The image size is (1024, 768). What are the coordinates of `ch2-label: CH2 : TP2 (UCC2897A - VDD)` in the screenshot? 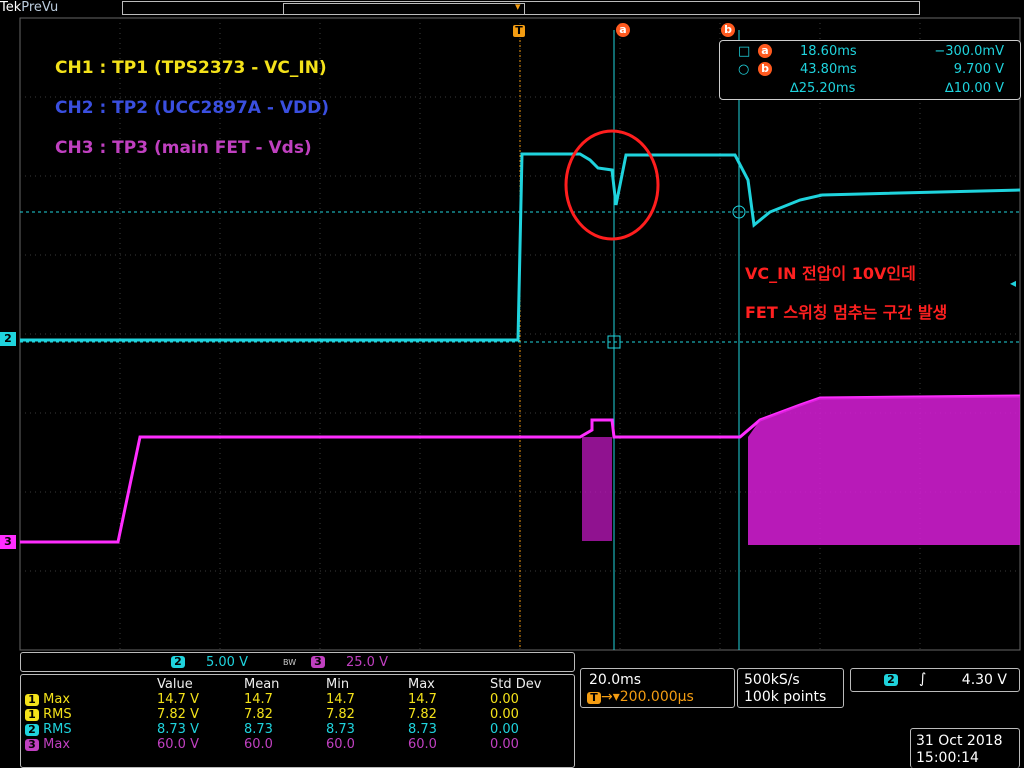 It's located at (192, 108).